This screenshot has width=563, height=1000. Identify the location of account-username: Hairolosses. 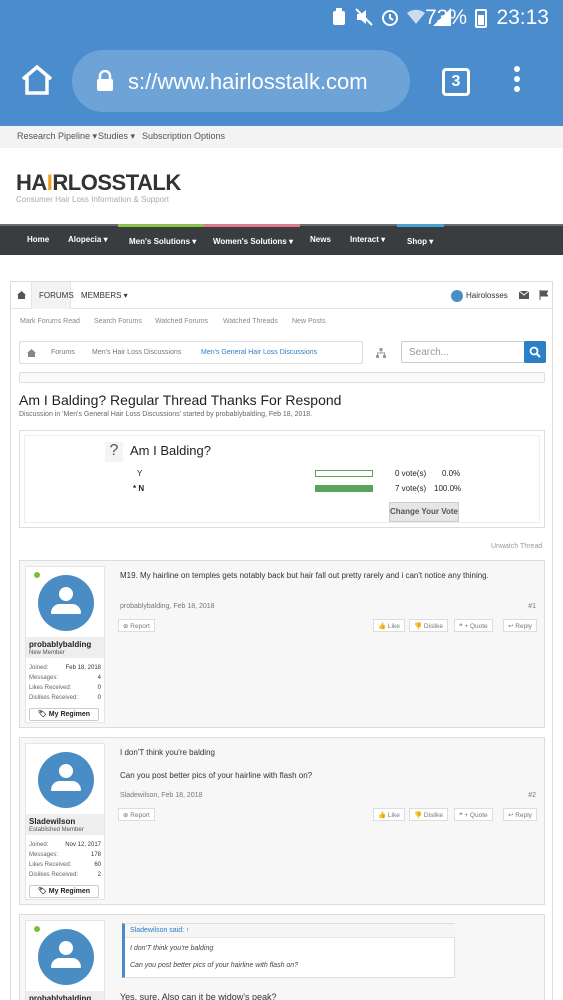
(487, 295).